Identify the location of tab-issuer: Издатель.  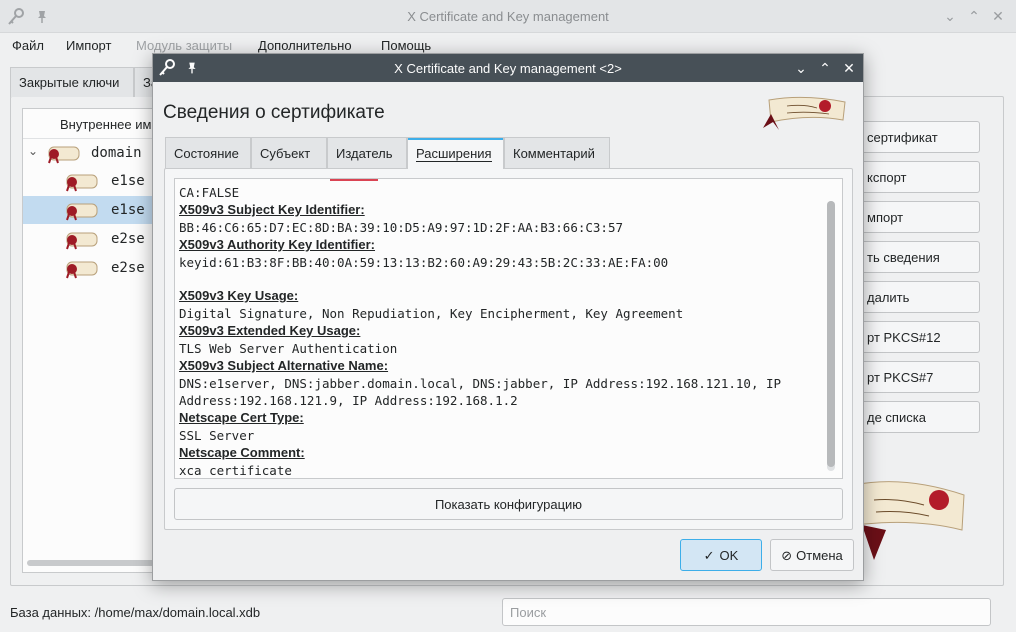
(367, 152).